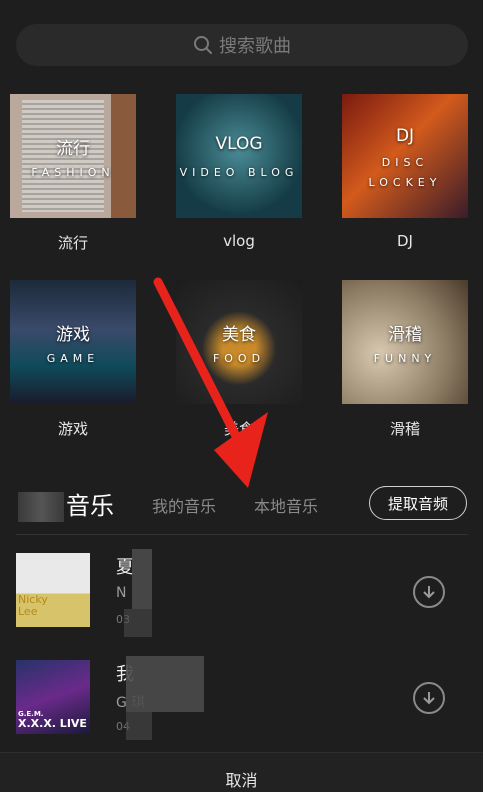 This screenshot has height=792, width=483. I want to click on song-cover: Nicky Lee, so click(53, 590).